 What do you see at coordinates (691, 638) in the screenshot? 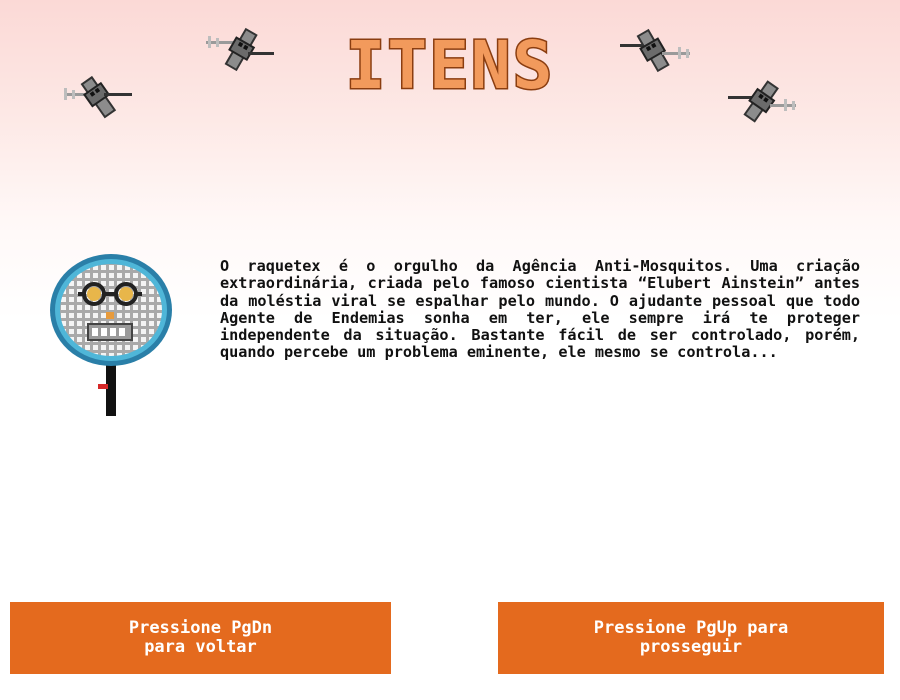
I see `next-button: Pressione PgUp para prosseguir` at bounding box center [691, 638].